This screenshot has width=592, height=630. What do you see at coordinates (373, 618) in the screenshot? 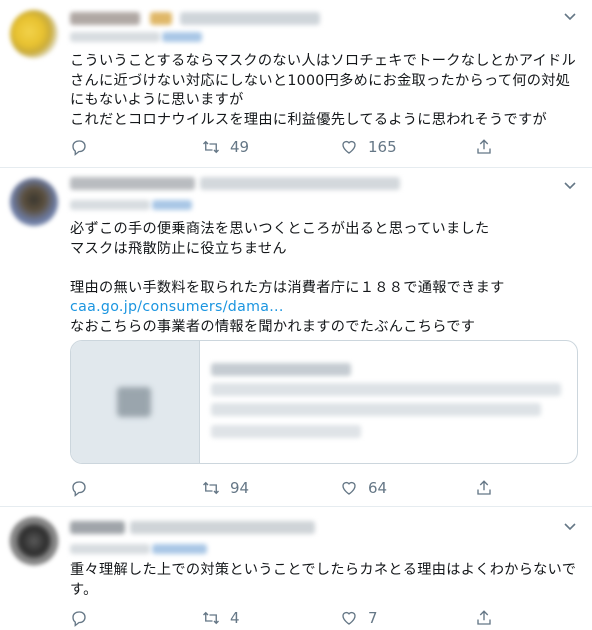
I see `like-count: 7` at bounding box center [373, 618].